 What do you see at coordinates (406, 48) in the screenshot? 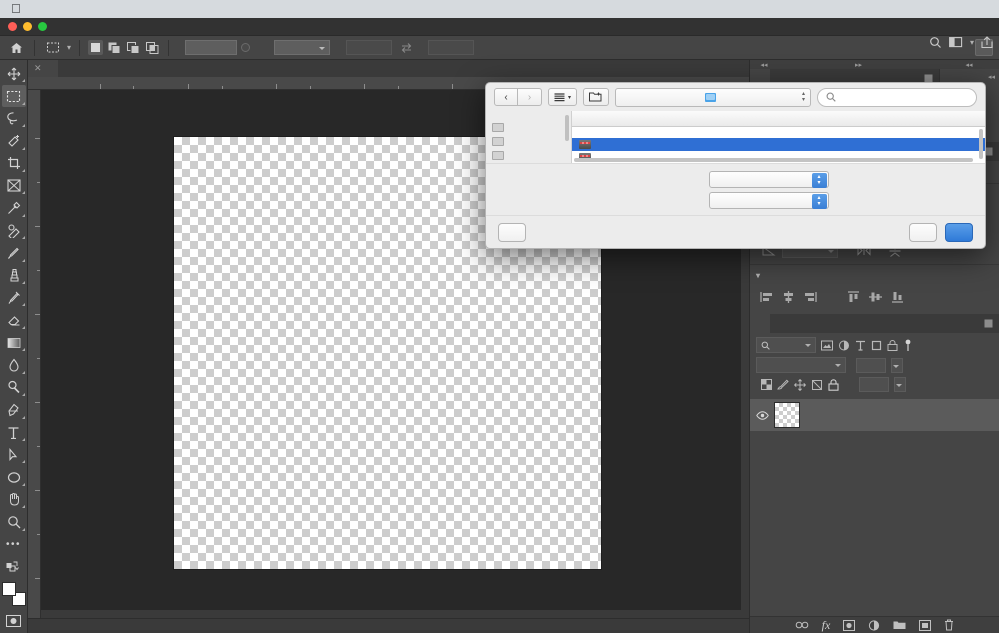
I see `swap-dimensions-icon` at bounding box center [406, 48].